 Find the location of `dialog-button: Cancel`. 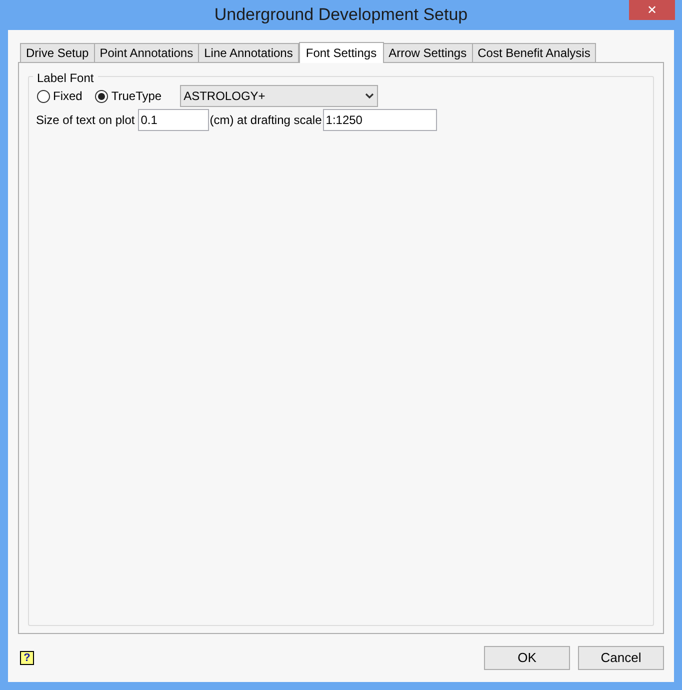

dialog-button: Cancel is located at coordinates (621, 658).